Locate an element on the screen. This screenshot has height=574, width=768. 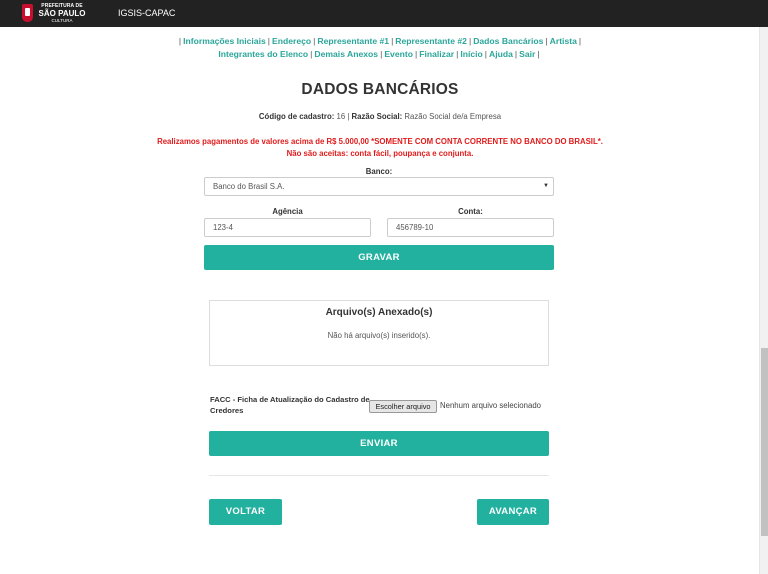
back-button: VOLTAR is located at coordinates (245, 512).